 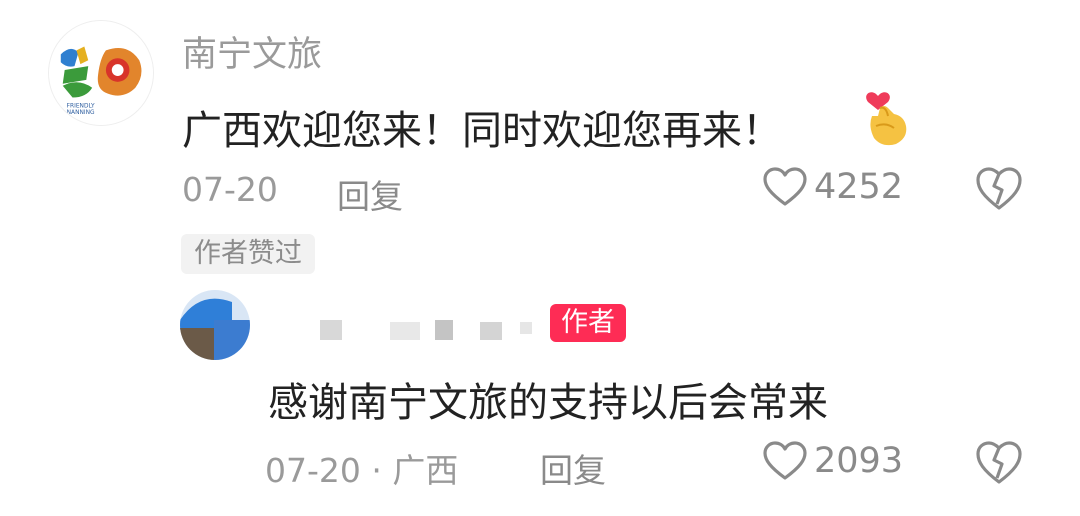 I want to click on reply-text: 感谢南宁文旅的支持以后会常来, so click(x=548, y=403).